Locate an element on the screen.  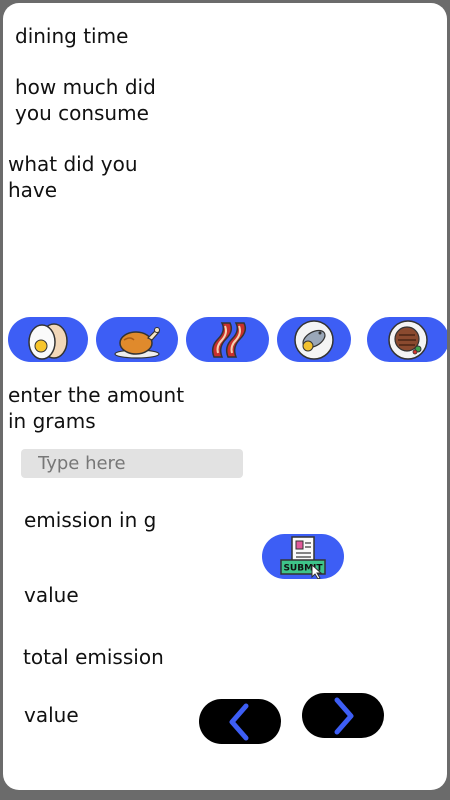
back-button is located at coordinates (240, 721).